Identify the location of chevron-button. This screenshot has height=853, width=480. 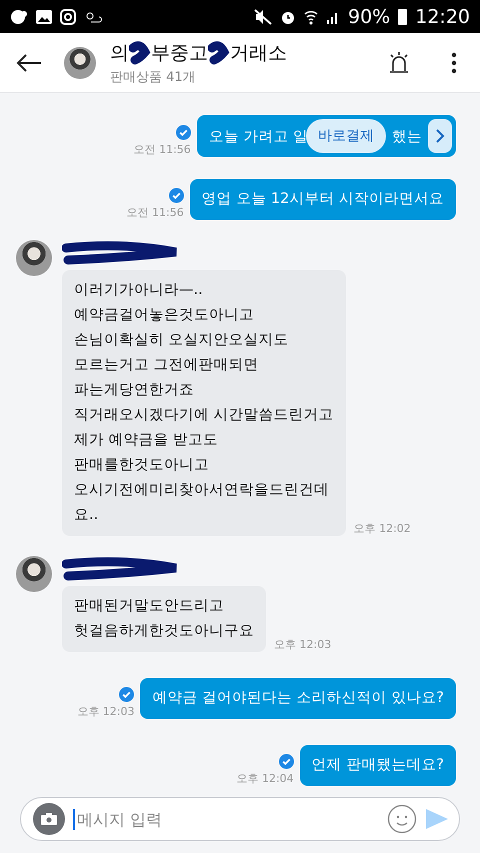
(440, 136).